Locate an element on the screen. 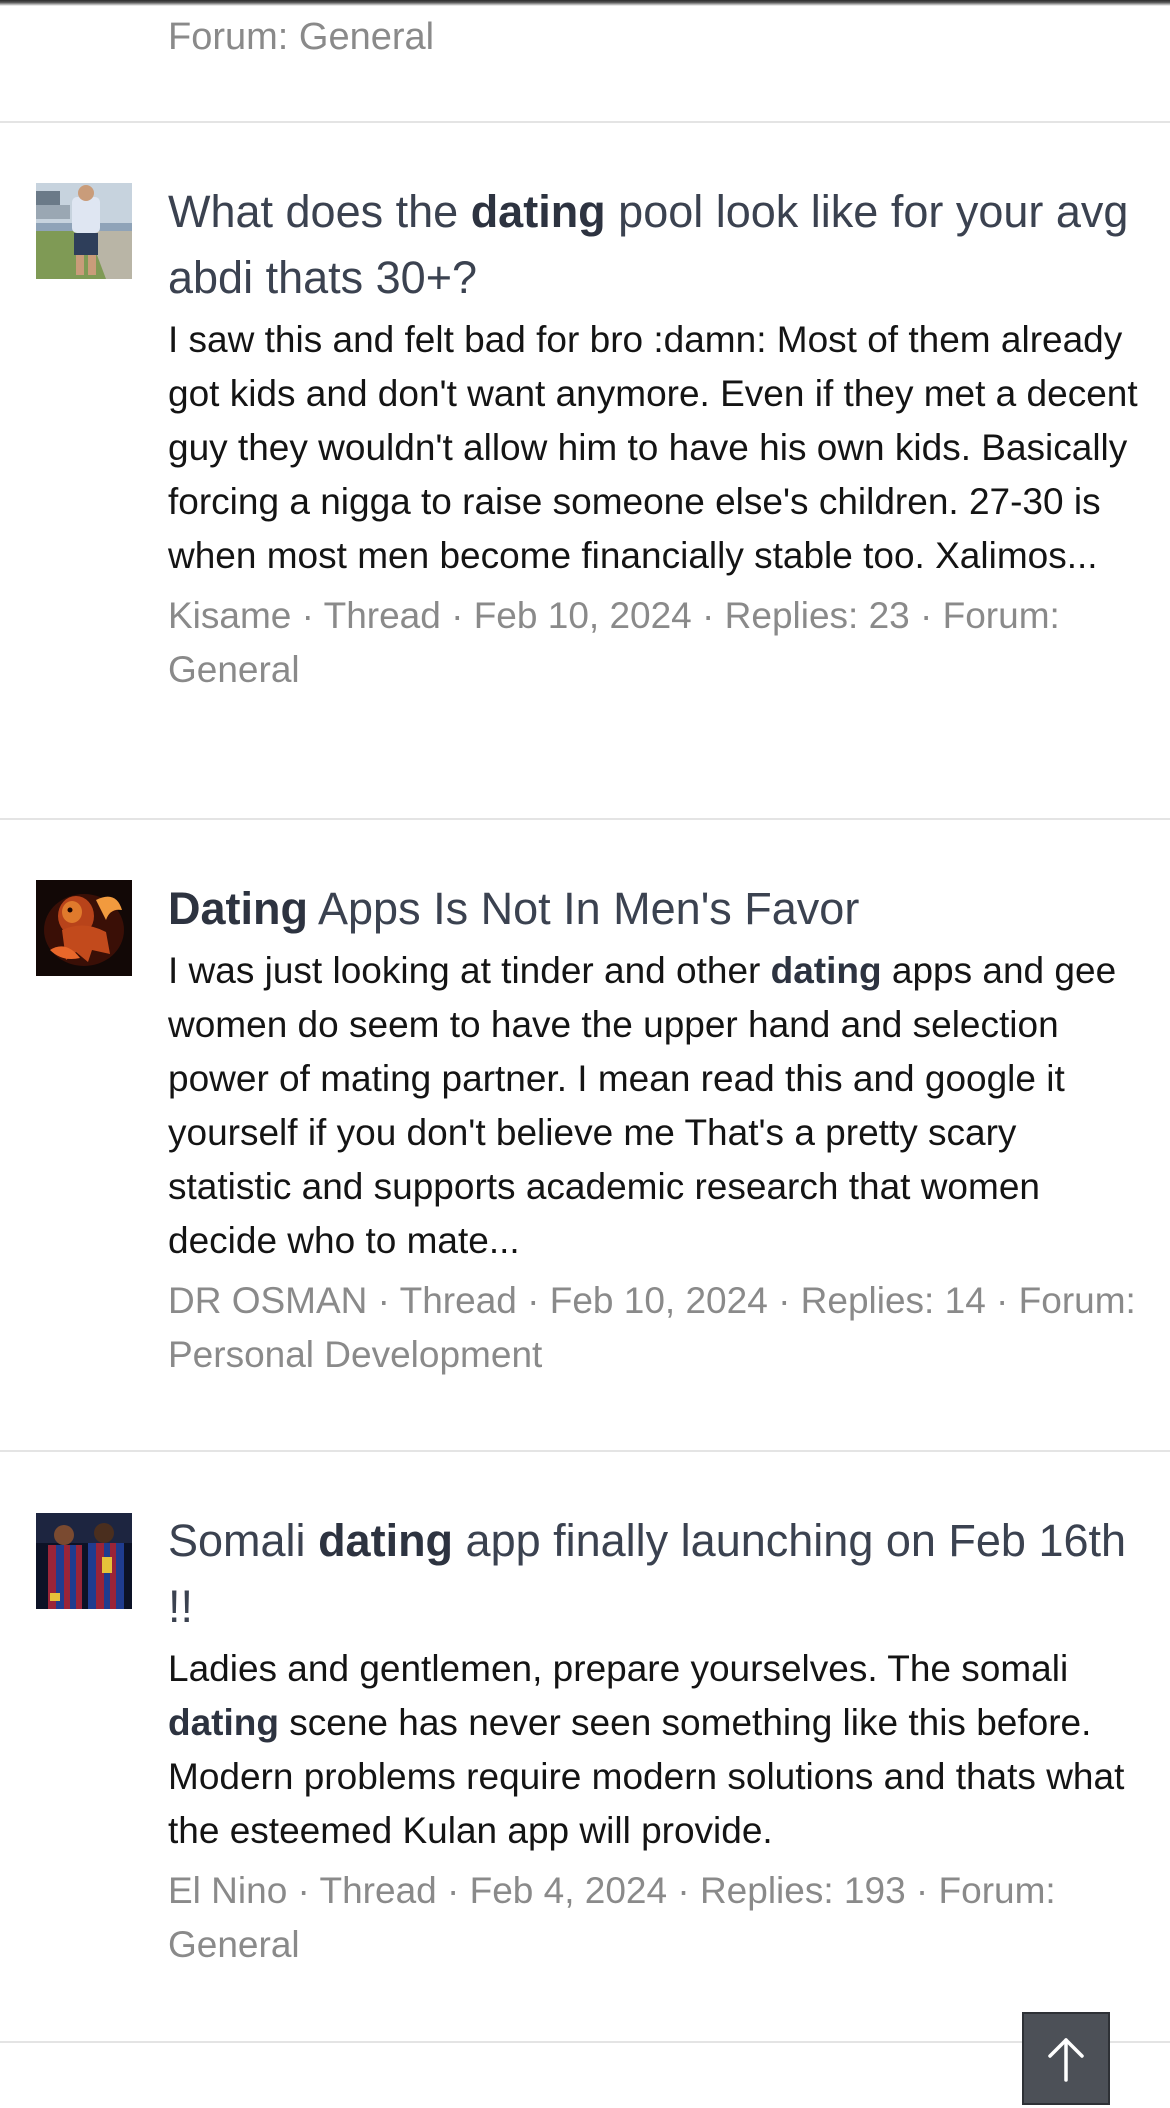  previous-result-meta: Forum: General is located at coordinates (301, 37).